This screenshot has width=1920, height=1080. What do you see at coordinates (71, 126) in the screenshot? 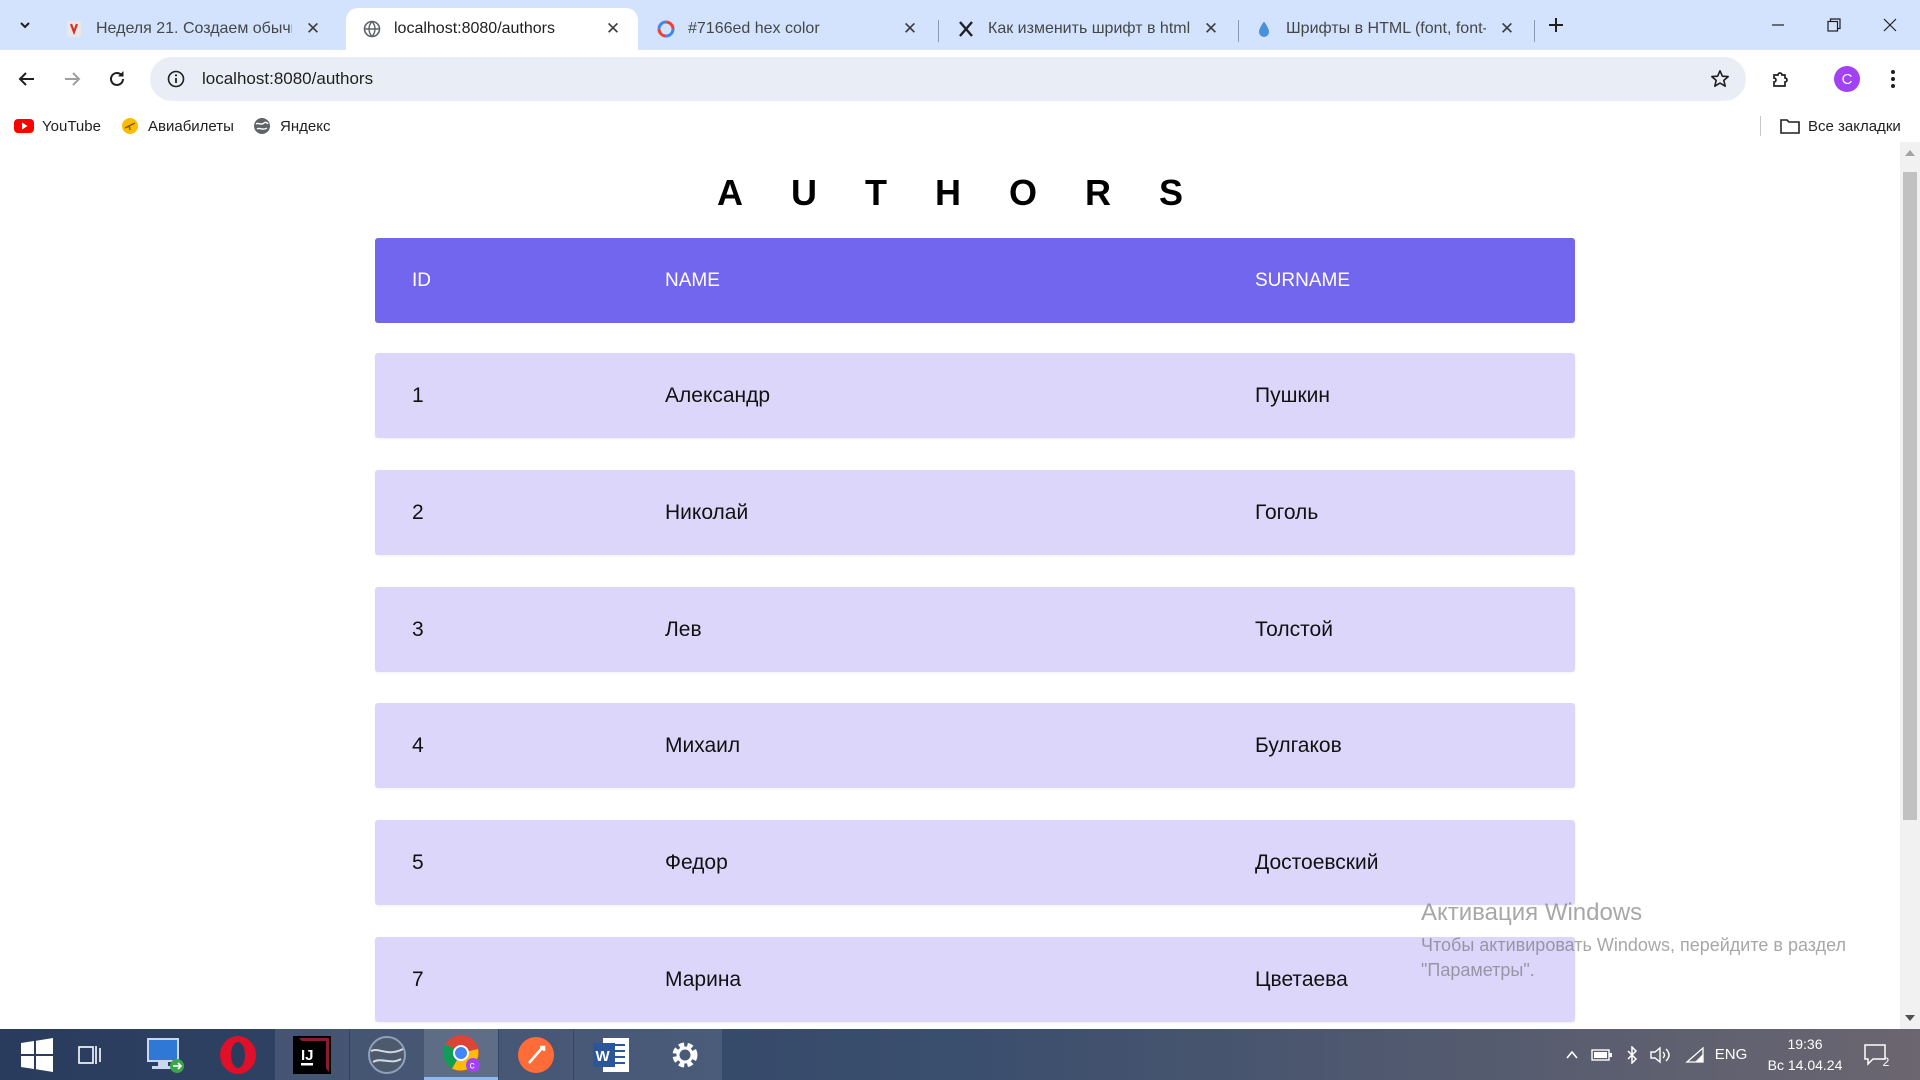
I see `bookmark-label: YouTube` at bounding box center [71, 126].